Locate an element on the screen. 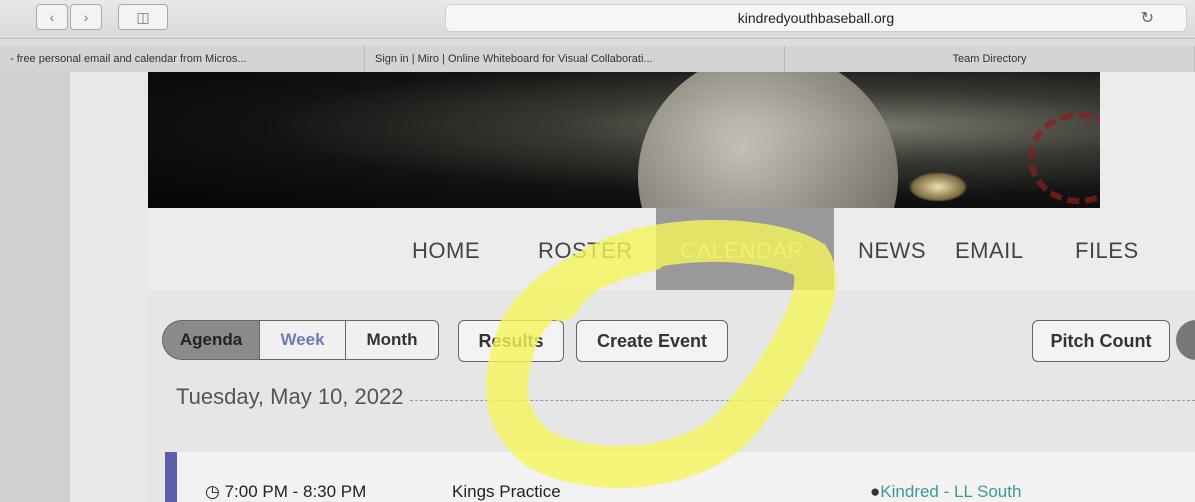  nav-roster: ROSTER is located at coordinates (585, 251).